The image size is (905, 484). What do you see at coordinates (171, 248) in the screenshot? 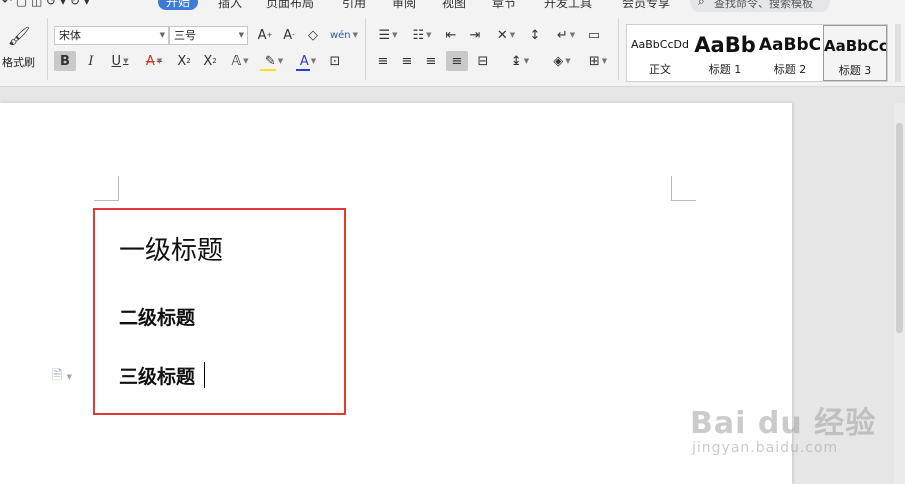
I see `heading-1-text: 一级标题` at bounding box center [171, 248].